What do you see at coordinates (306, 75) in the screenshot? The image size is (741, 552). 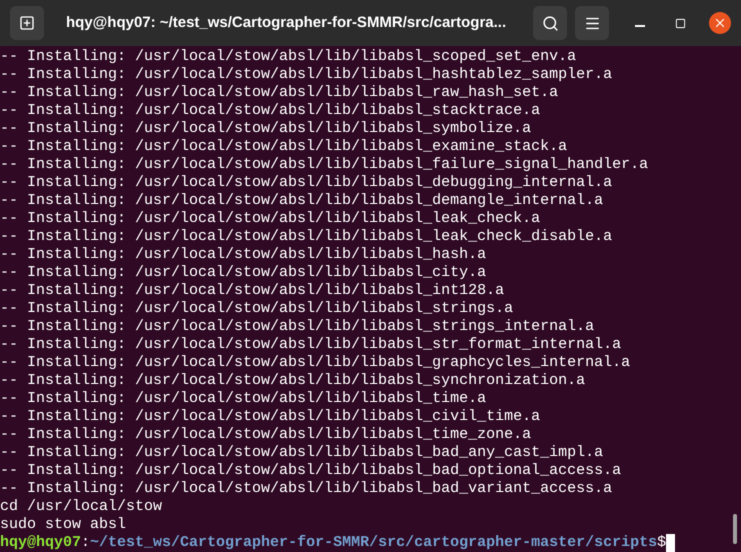 I see `terminal-line: -- Installing: /usr/local/stow/absl/lib/libabsl_hashtablez_sampler.a` at bounding box center [306, 75].